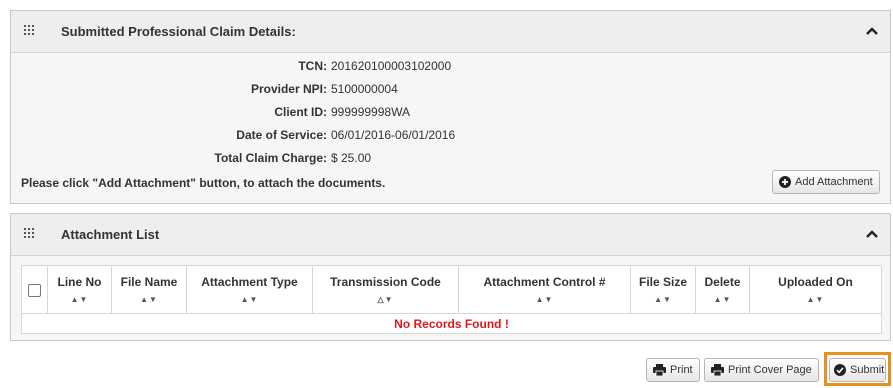 This screenshot has height=388, width=893. What do you see at coordinates (110, 234) in the screenshot?
I see `attachment-list-title: Attachment List` at bounding box center [110, 234].